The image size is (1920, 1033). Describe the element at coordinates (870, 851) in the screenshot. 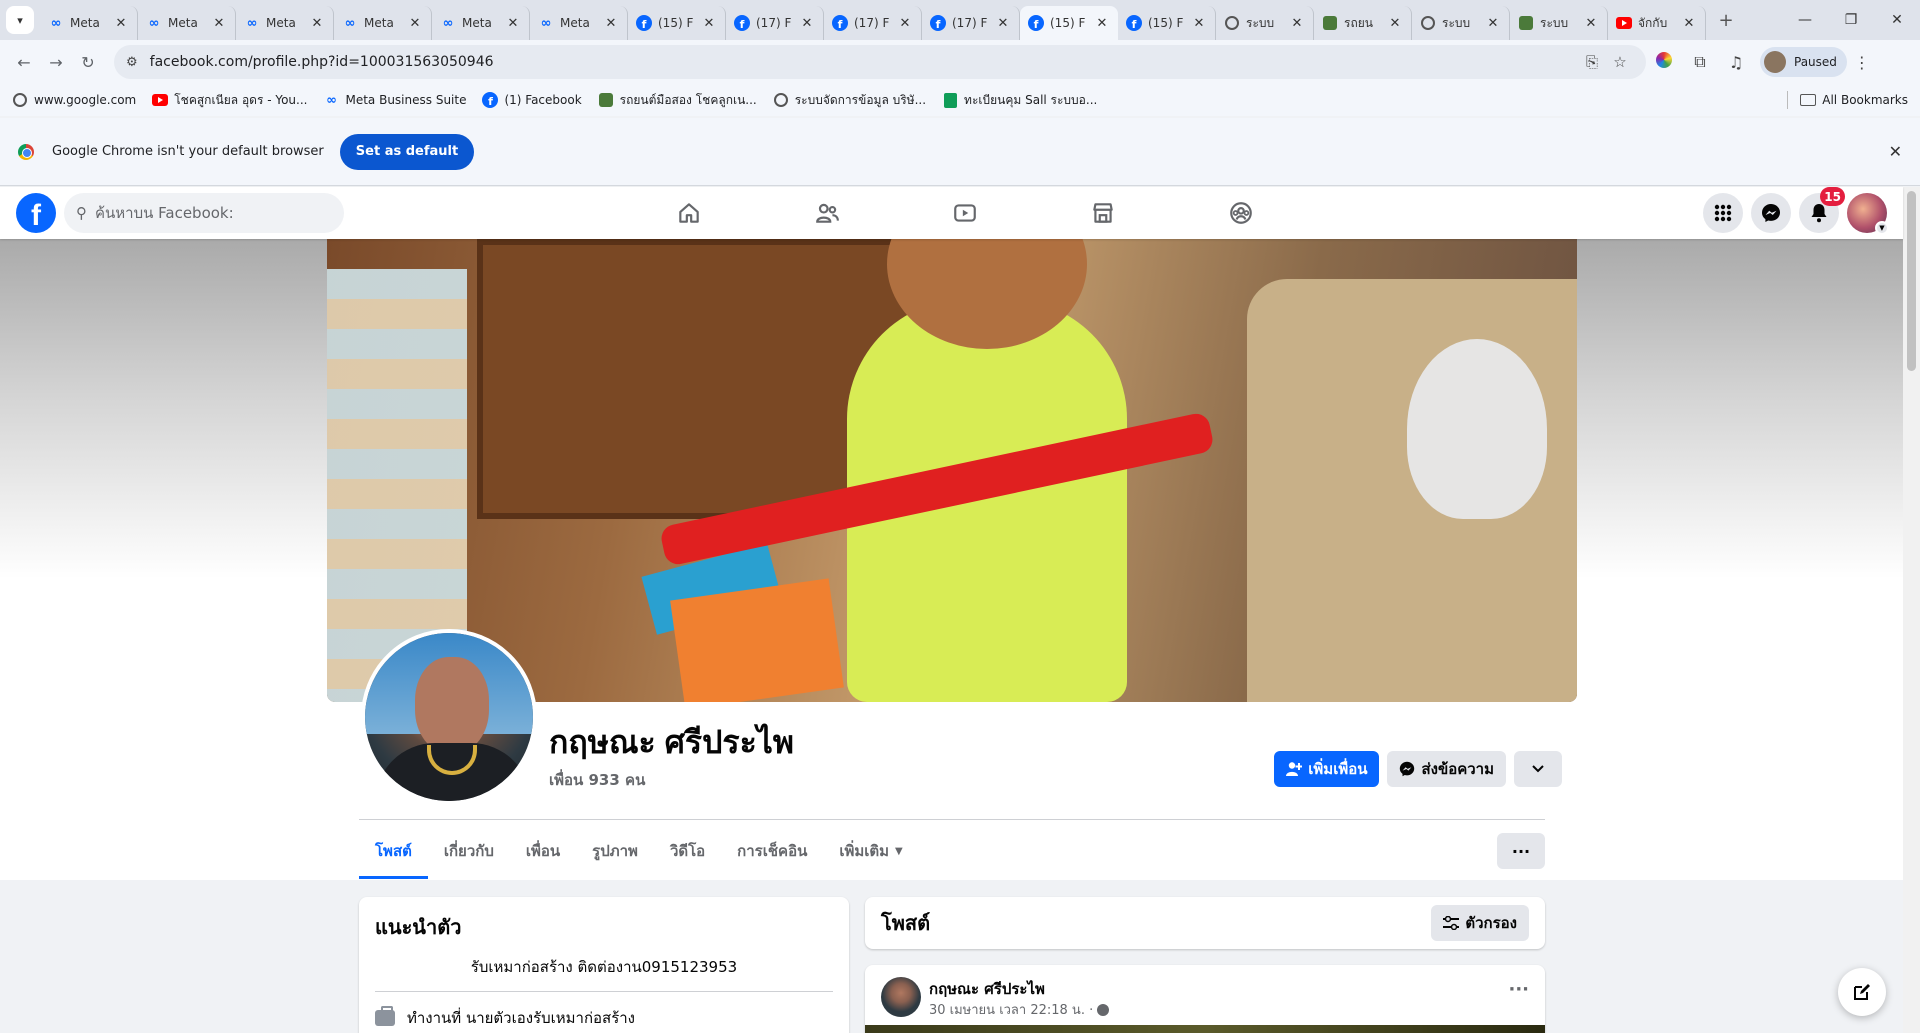

I see `profile-tab: เพิ่มเติม ▼` at that location.